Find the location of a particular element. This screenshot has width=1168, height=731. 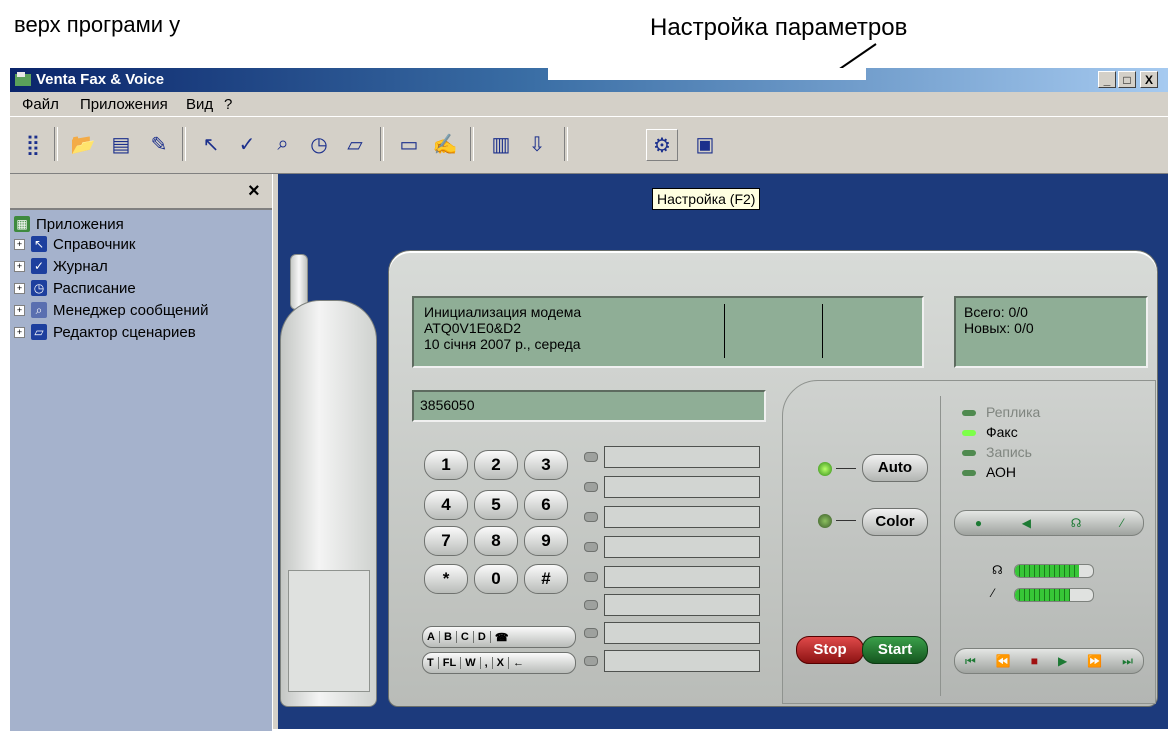

export-icon: ⇩ is located at coordinates (537, 144).